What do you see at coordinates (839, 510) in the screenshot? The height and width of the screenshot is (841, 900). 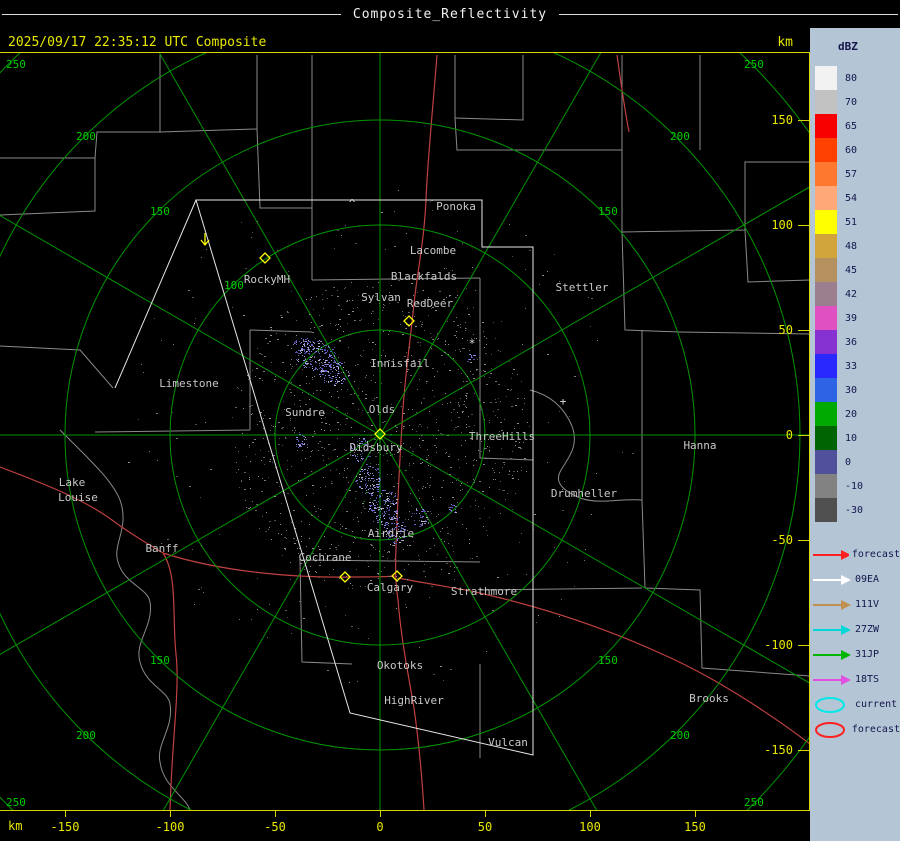 I see `colorbar-entry: -30` at bounding box center [839, 510].